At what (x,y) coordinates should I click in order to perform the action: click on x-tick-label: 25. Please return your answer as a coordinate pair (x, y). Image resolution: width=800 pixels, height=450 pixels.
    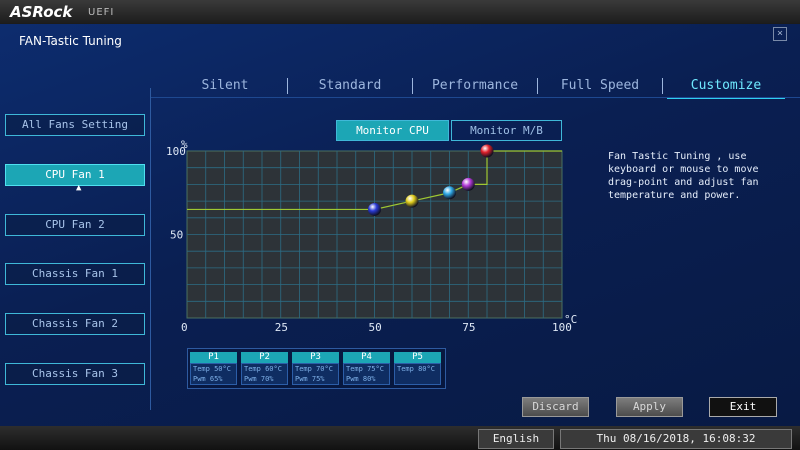
    Looking at the image, I should click on (281, 327).